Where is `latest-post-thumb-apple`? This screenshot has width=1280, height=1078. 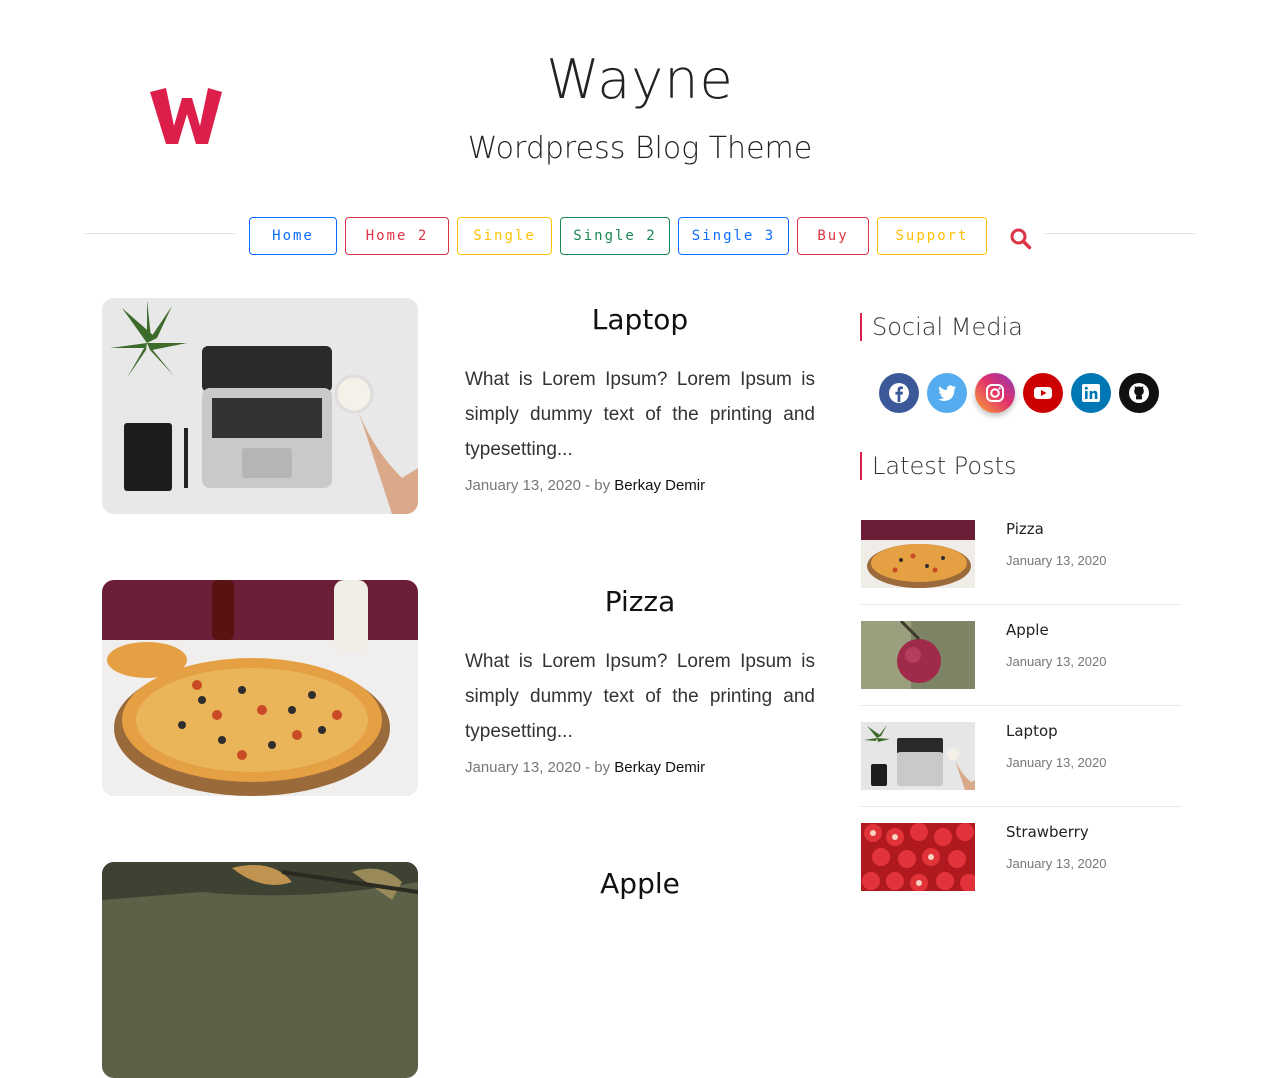 latest-post-thumb-apple is located at coordinates (918, 655).